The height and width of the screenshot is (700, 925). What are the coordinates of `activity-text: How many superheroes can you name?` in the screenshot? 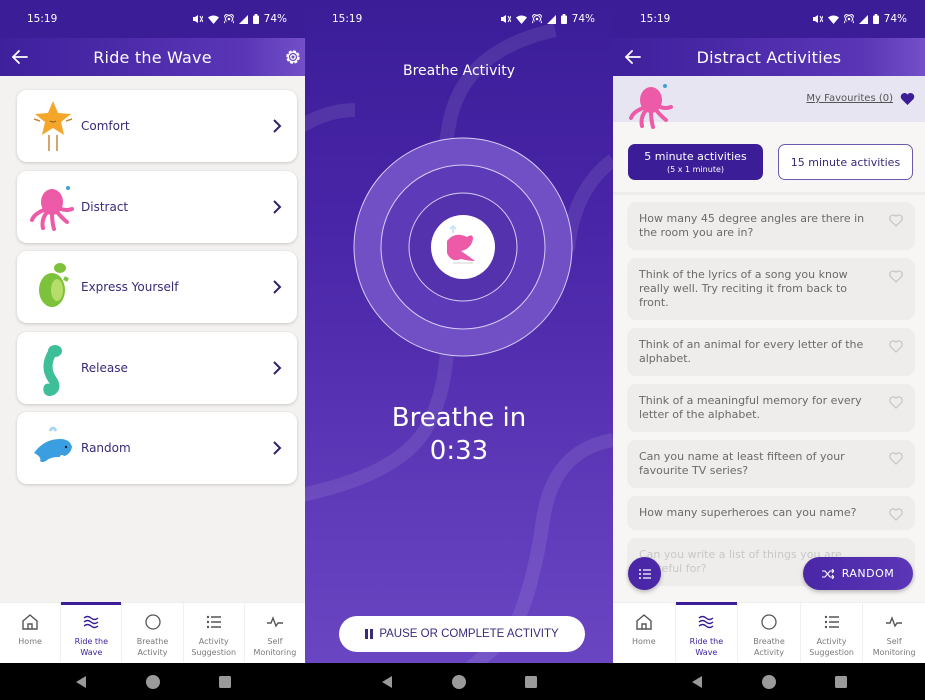 It's located at (748, 512).